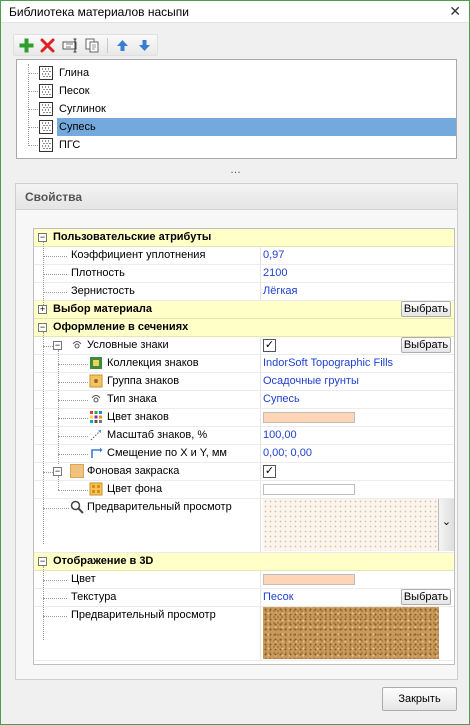 The width and height of the screenshot is (470, 725). Describe the element at coordinates (244, 328) in the screenshot. I see `category-section-style: − Оформление в сечениях` at that location.